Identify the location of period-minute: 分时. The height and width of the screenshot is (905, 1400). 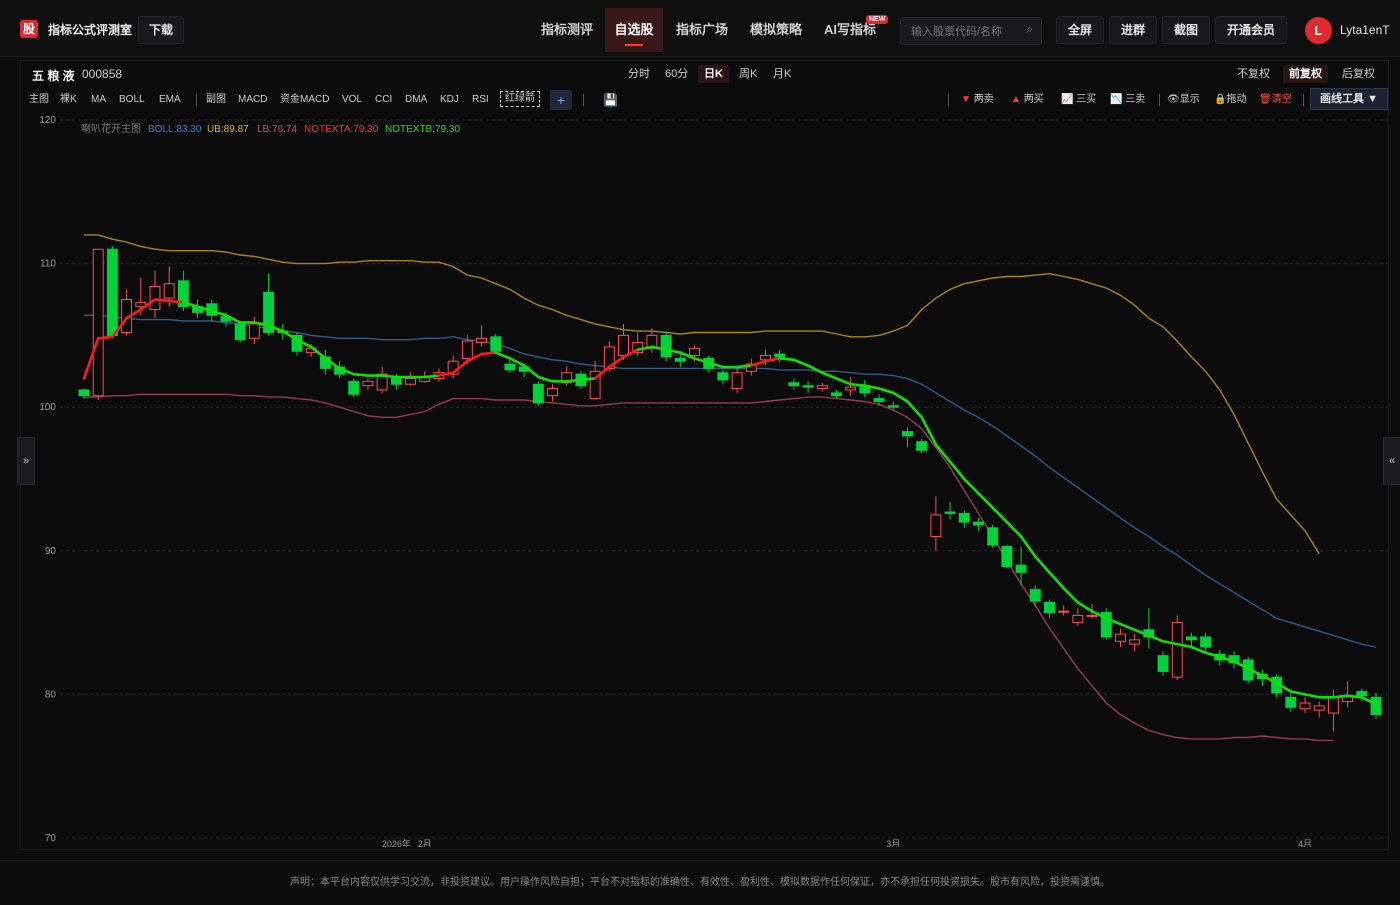
(639, 74).